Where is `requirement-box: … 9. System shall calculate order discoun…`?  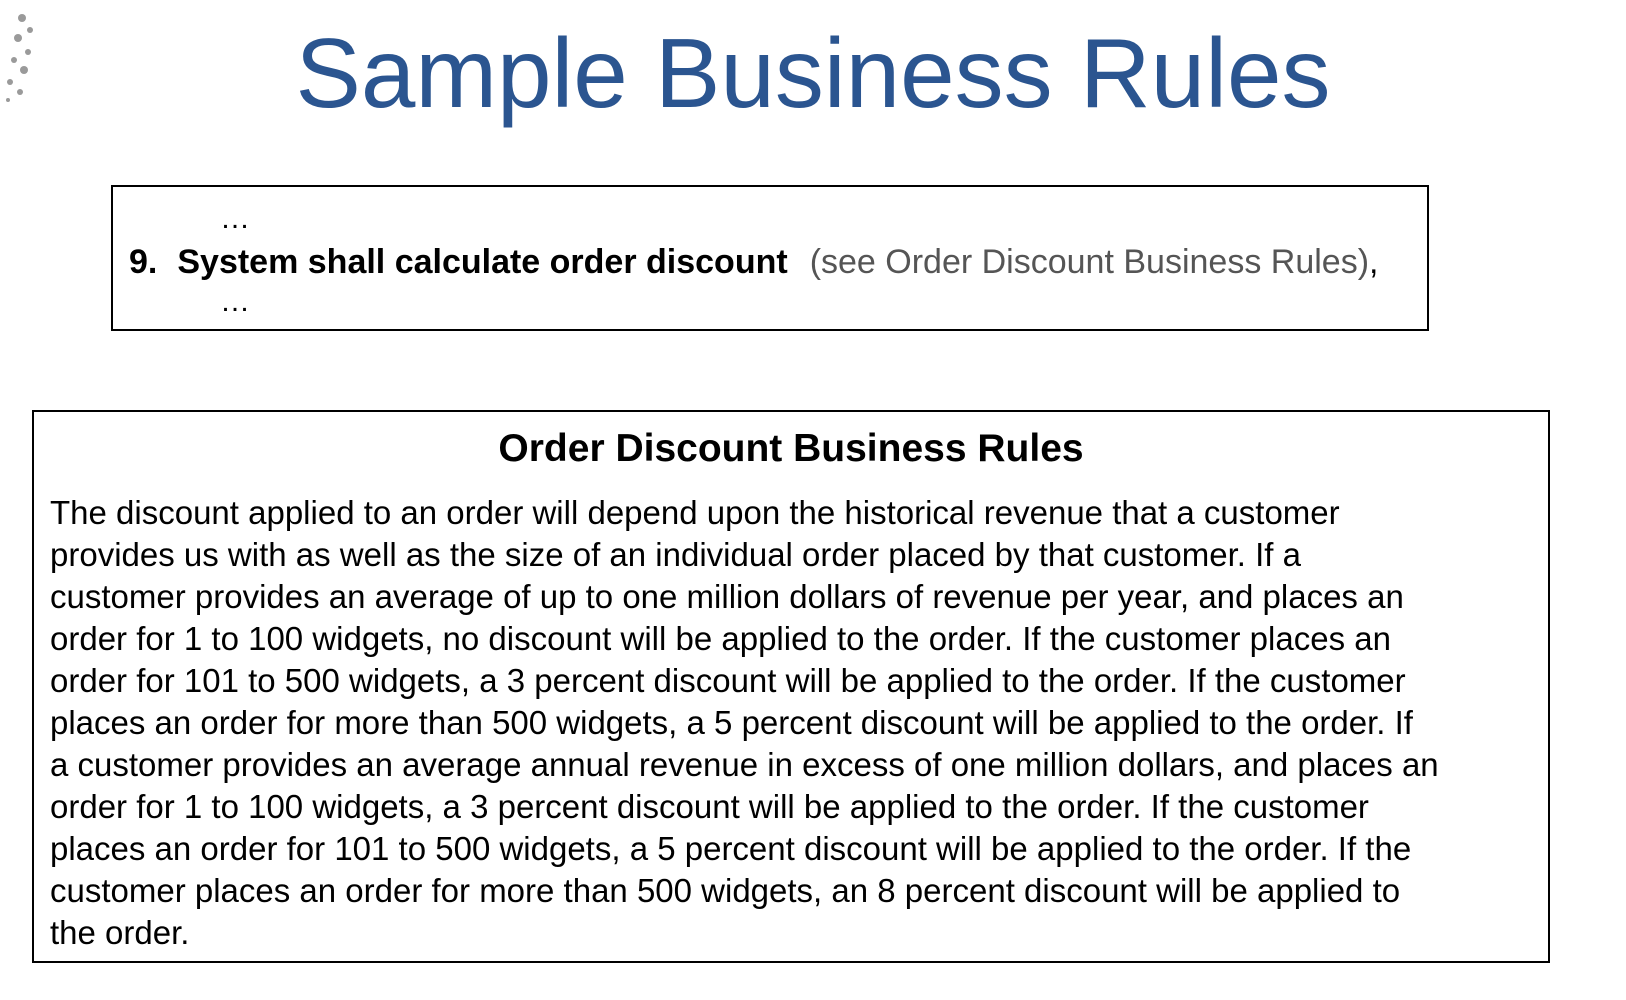 requirement-box: … 9. System shall calculate order discoun… is located at coordinates (770, 258).